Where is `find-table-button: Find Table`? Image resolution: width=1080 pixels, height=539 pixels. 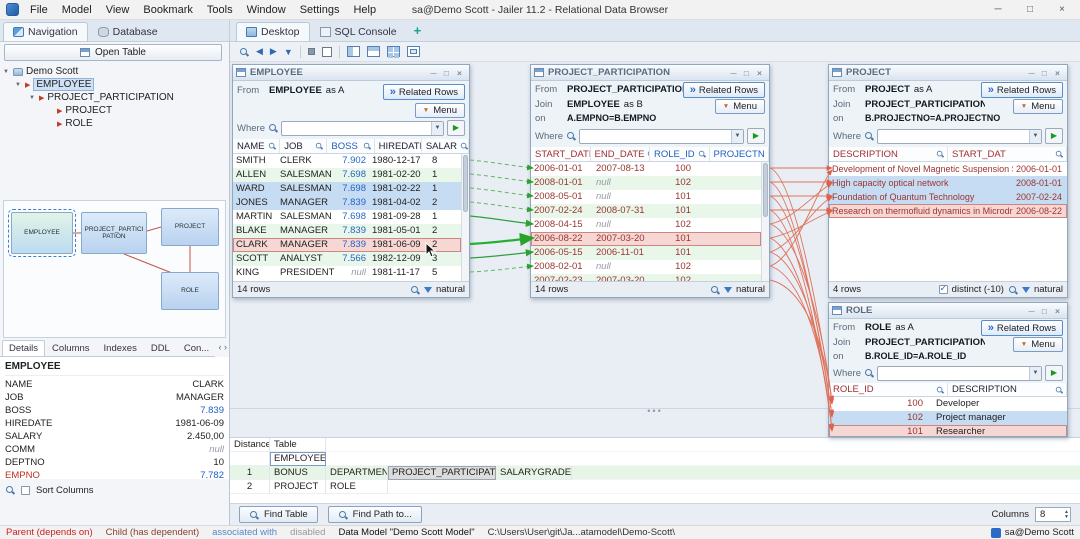
find-table-button: Find Table is located at coordinates (278, 514).